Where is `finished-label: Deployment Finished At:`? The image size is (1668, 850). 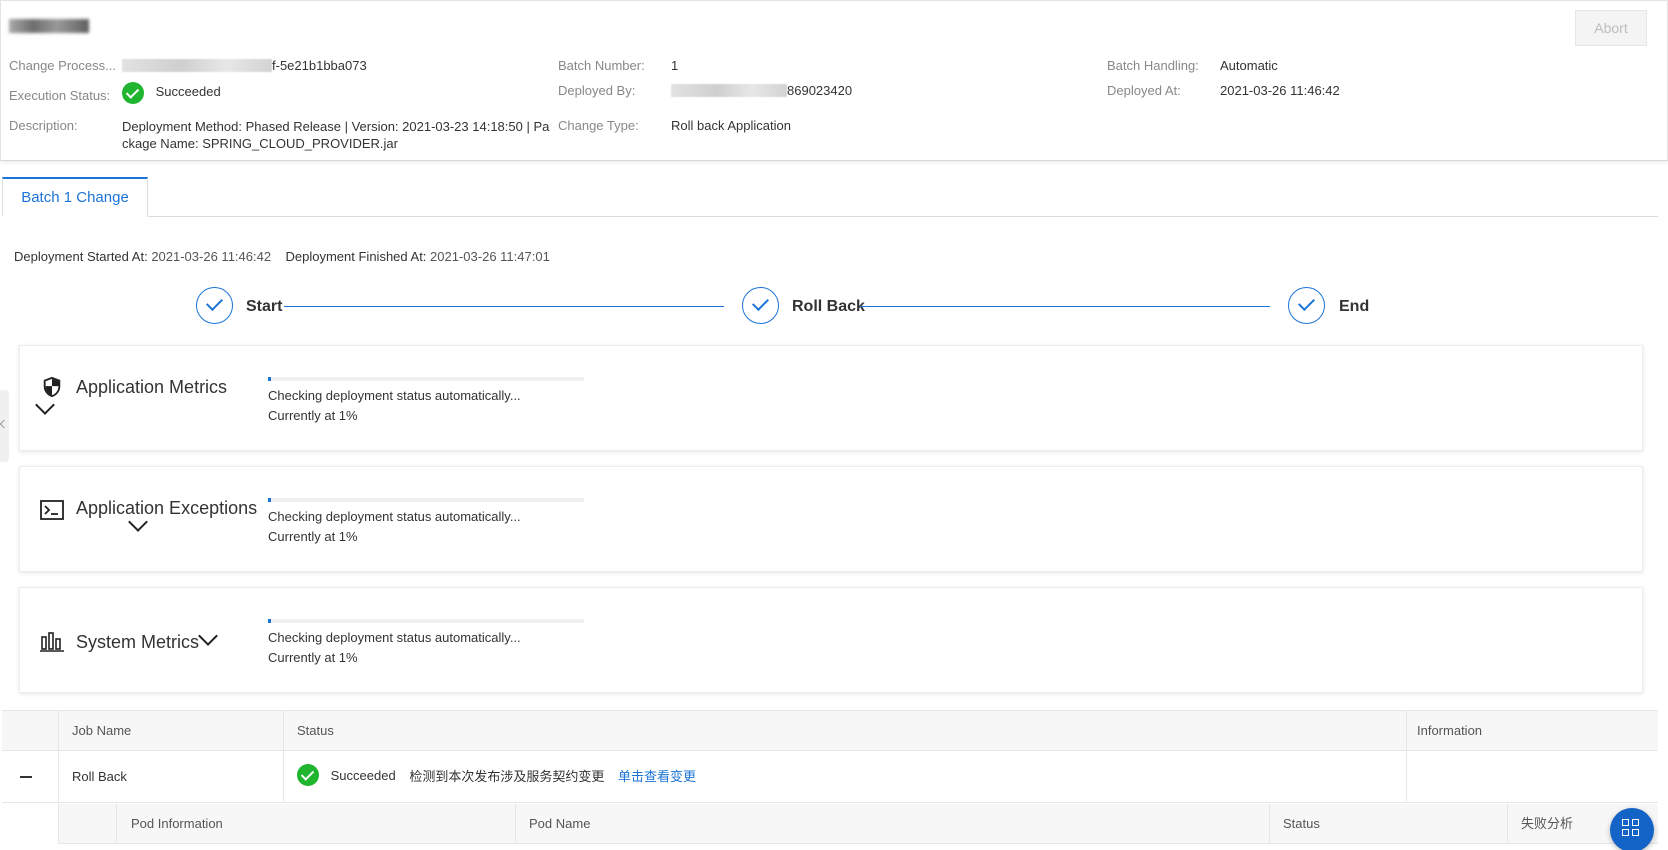
finished-label: Deployment Finished At: is located at coordinates (356, 256).